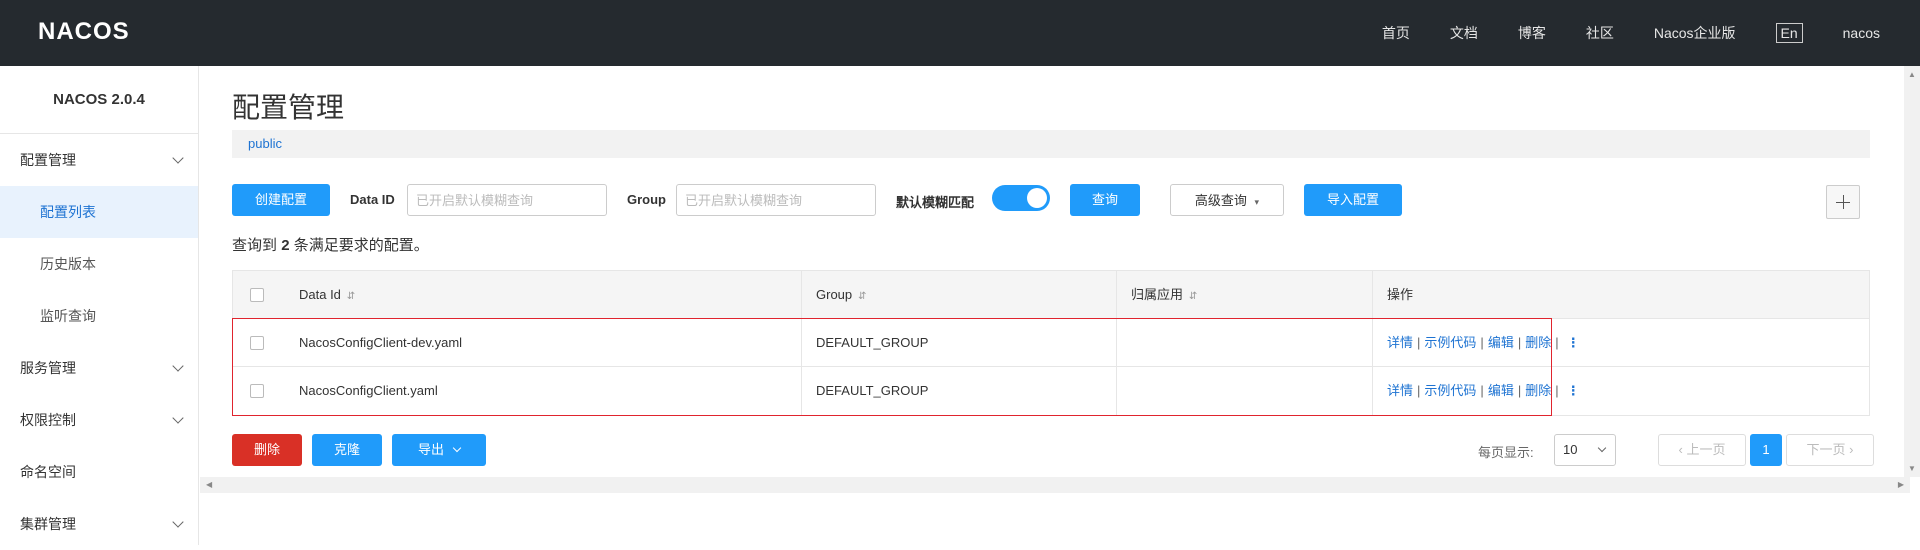 This screenshot has height=550, width=1920. Describe the element at coordinates (960, 33) in the screenshot. I see `top-nav-bar: NACOS 首页 文档 博客 社区 Nacos企业版 En nacos` at that location.